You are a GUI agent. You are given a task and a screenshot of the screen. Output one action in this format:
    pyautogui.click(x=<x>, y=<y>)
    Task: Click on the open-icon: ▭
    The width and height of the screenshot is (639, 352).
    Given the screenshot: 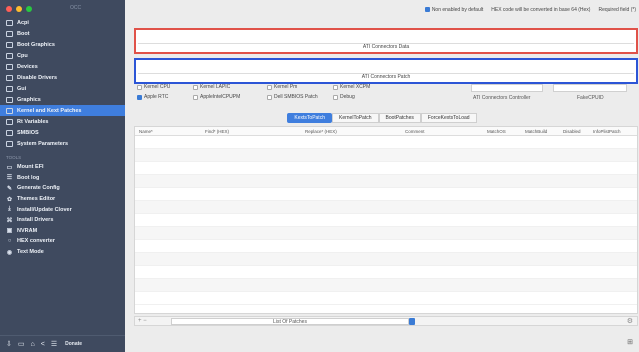 What is the action you would take?
    pyautogui.click(x=21, y=344)
    